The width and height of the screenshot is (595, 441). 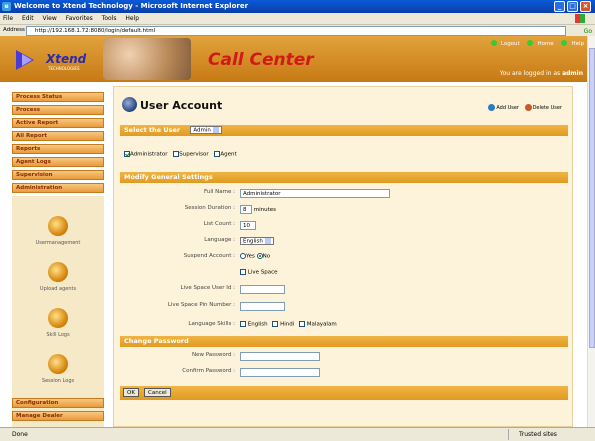 What do you see at coordinates (27, 60) in the screenshot?
I see `logo-arrow-accent-icon` at bounding box center [27, 60].